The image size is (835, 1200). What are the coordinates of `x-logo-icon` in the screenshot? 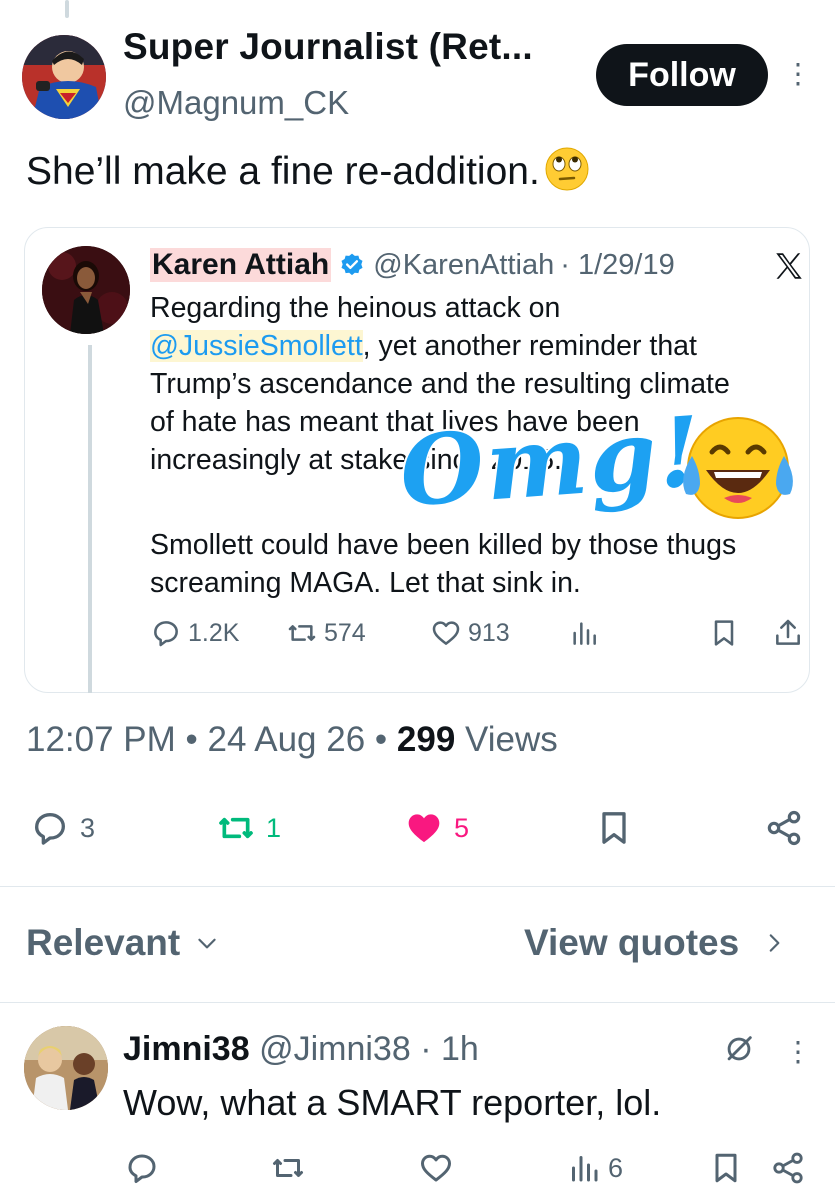 It's located at (789, 266).